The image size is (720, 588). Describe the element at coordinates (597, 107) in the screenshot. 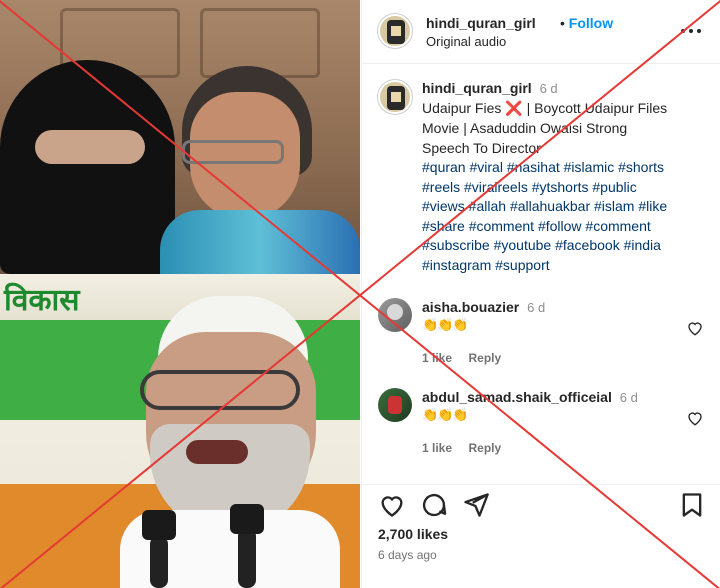

I see `caption-title-b: | Boycott Udaipur Files` at that location.